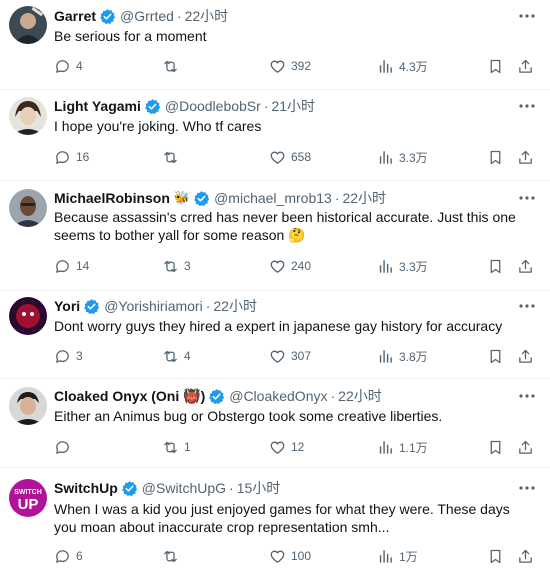  I want to click on like-button: 240, so click(290, 266).